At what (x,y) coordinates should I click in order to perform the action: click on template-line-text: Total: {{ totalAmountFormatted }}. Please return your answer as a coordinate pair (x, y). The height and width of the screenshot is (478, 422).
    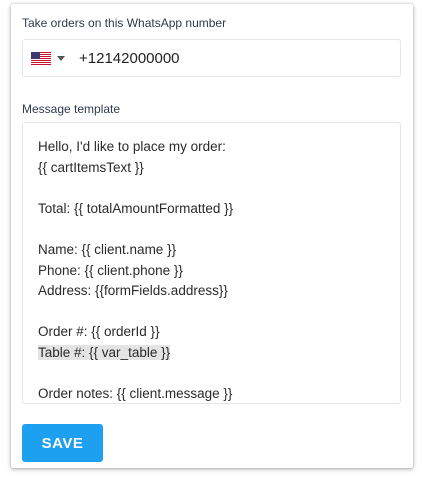
    Looking at the image, I should click on (136, 208).